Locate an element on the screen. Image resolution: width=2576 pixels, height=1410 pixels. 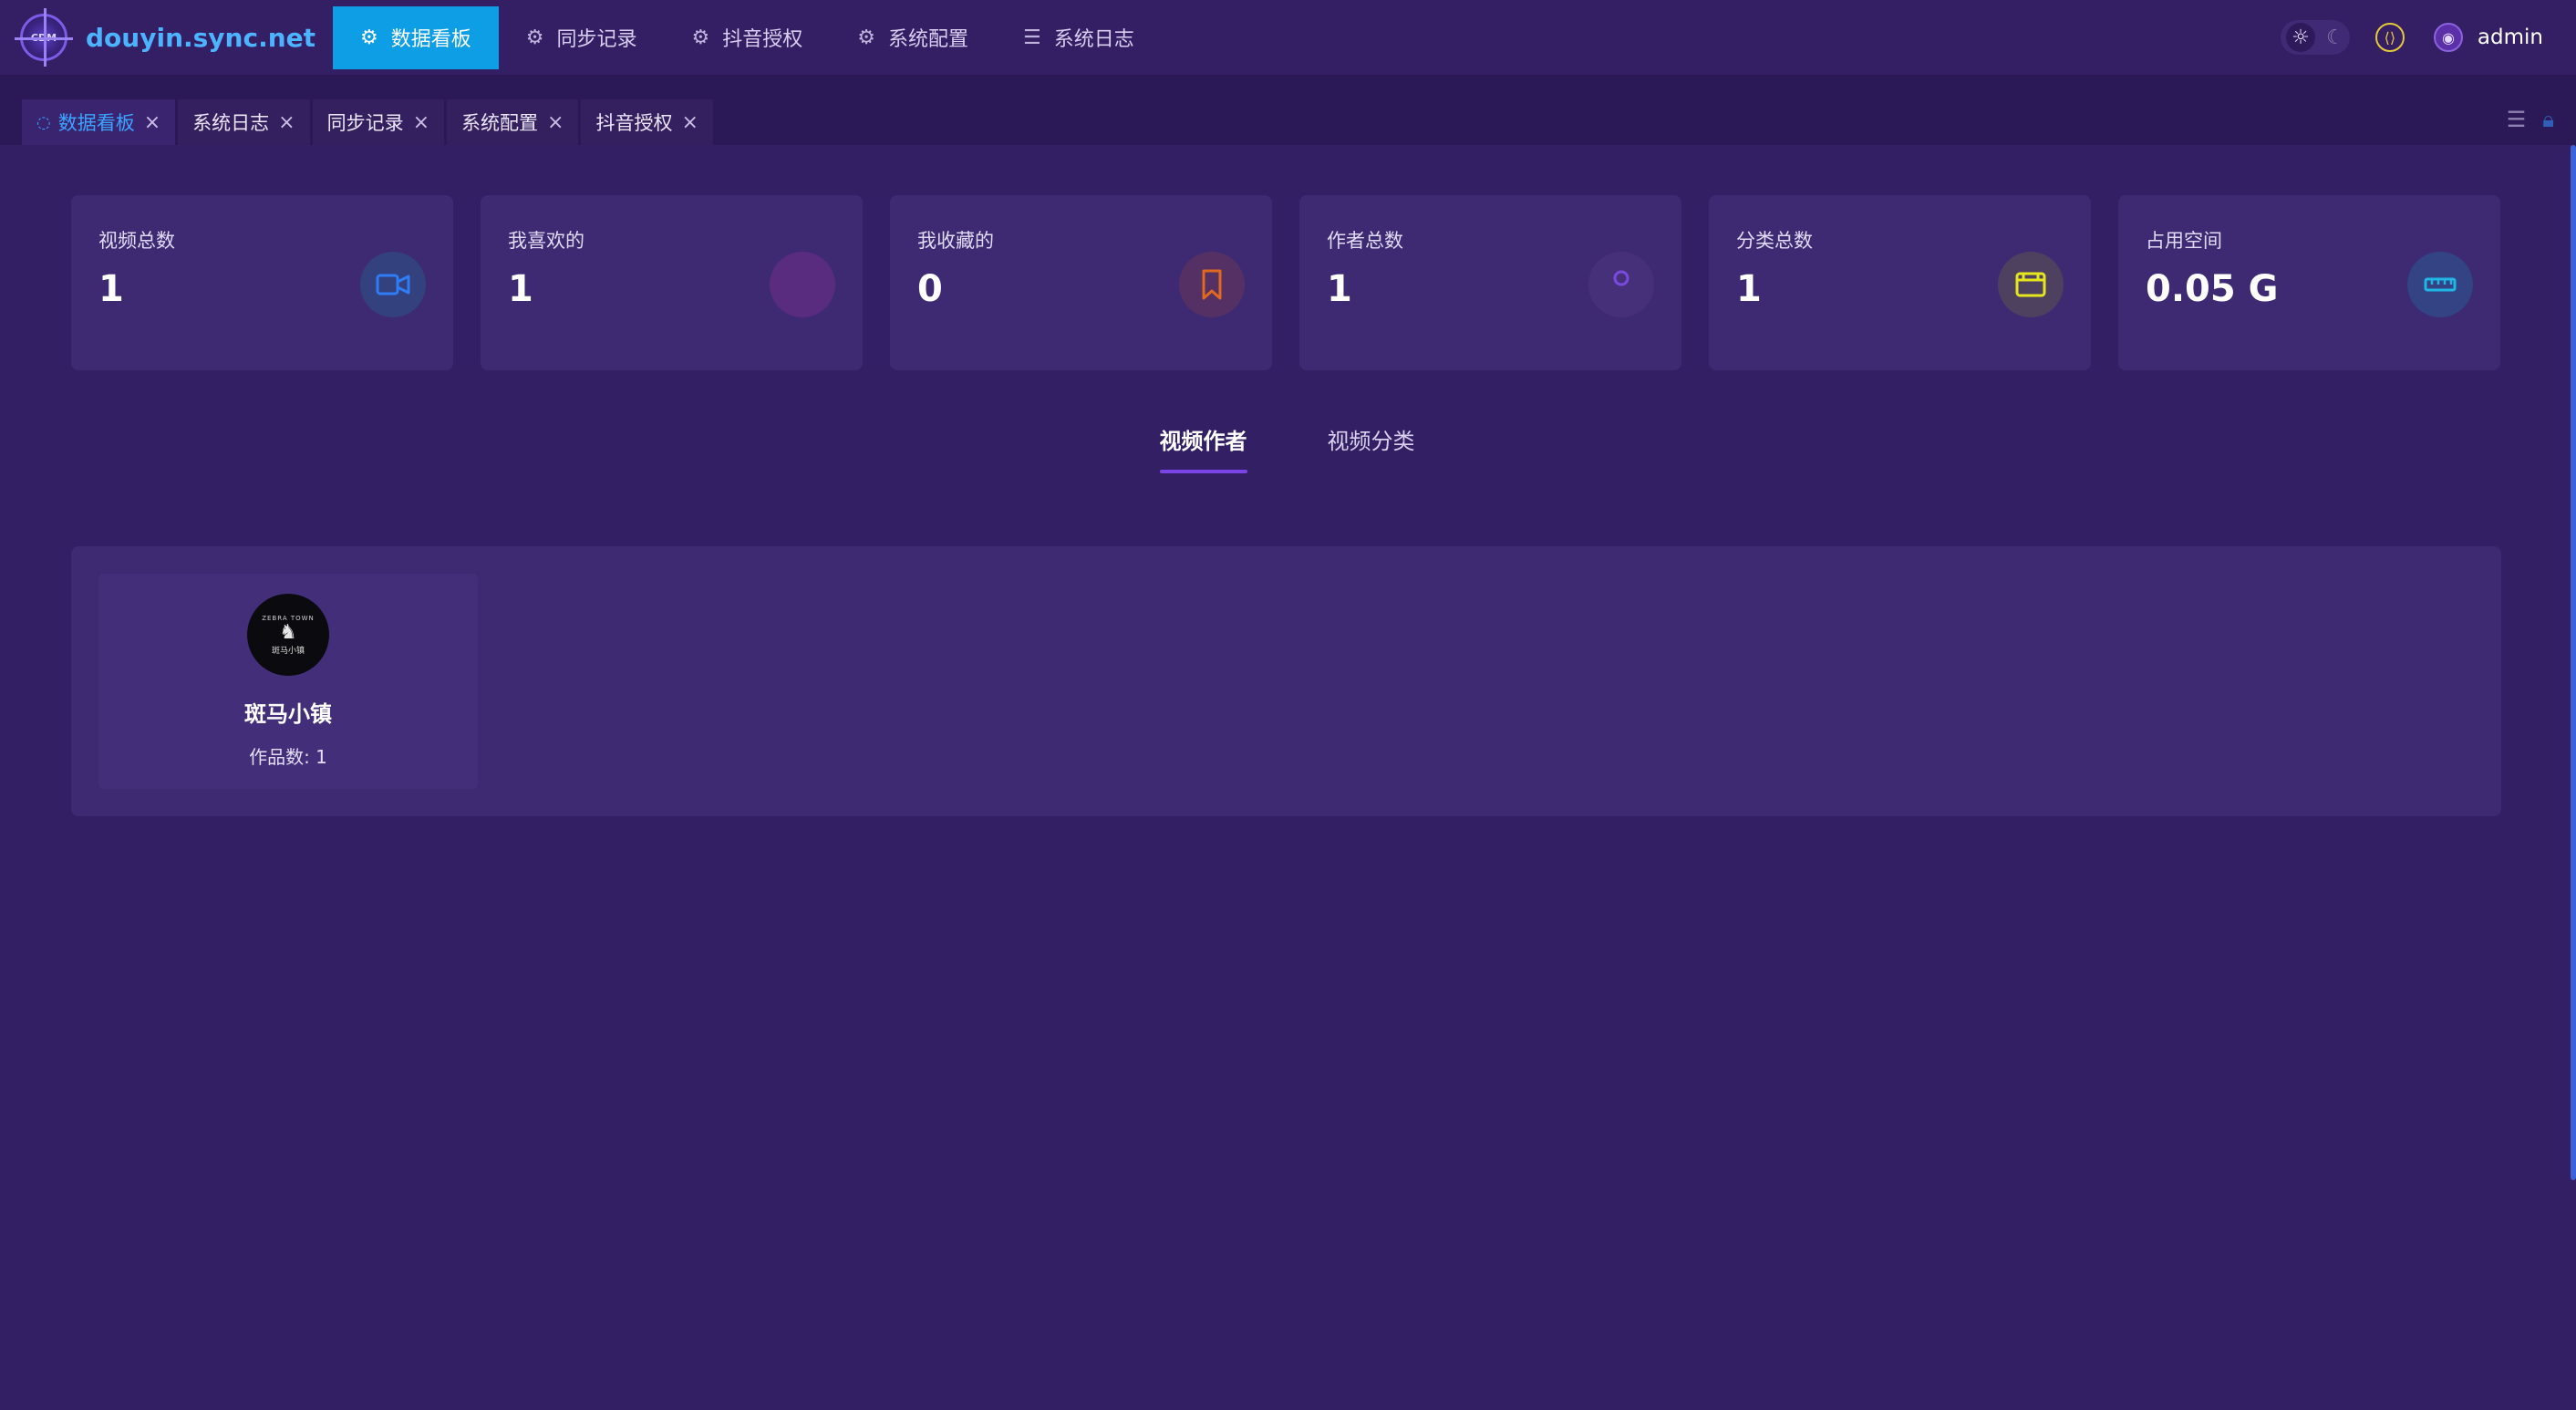
tab-label: 数据看板 is located at coordinates (96, 123).